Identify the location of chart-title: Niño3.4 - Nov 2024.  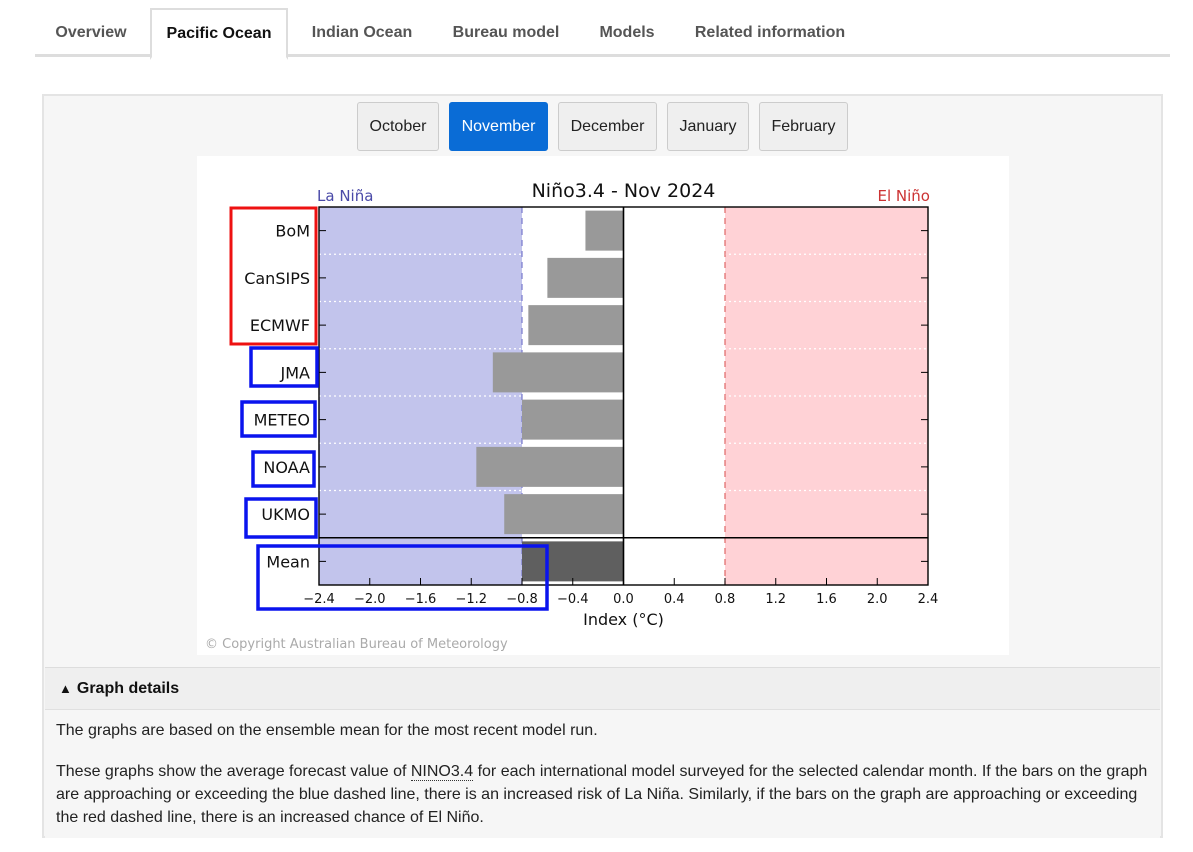
(624, 191).